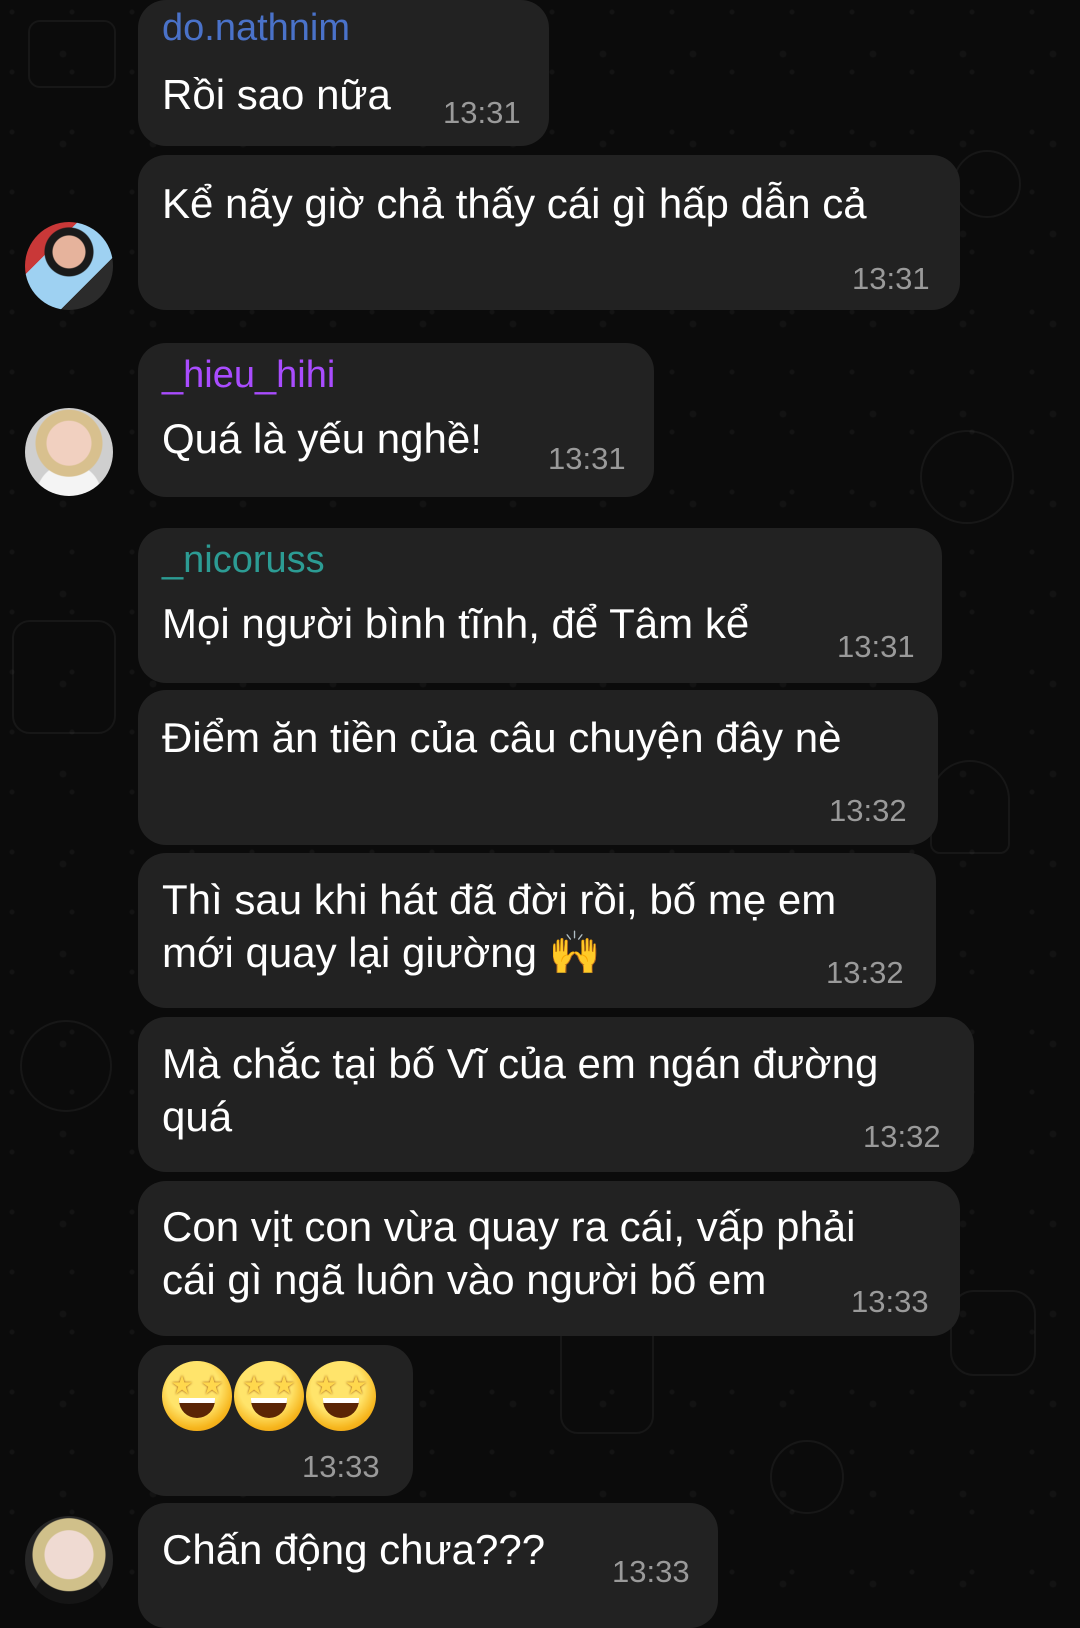  I want to click on sender-name: _nicoruss, so click(243, 560).